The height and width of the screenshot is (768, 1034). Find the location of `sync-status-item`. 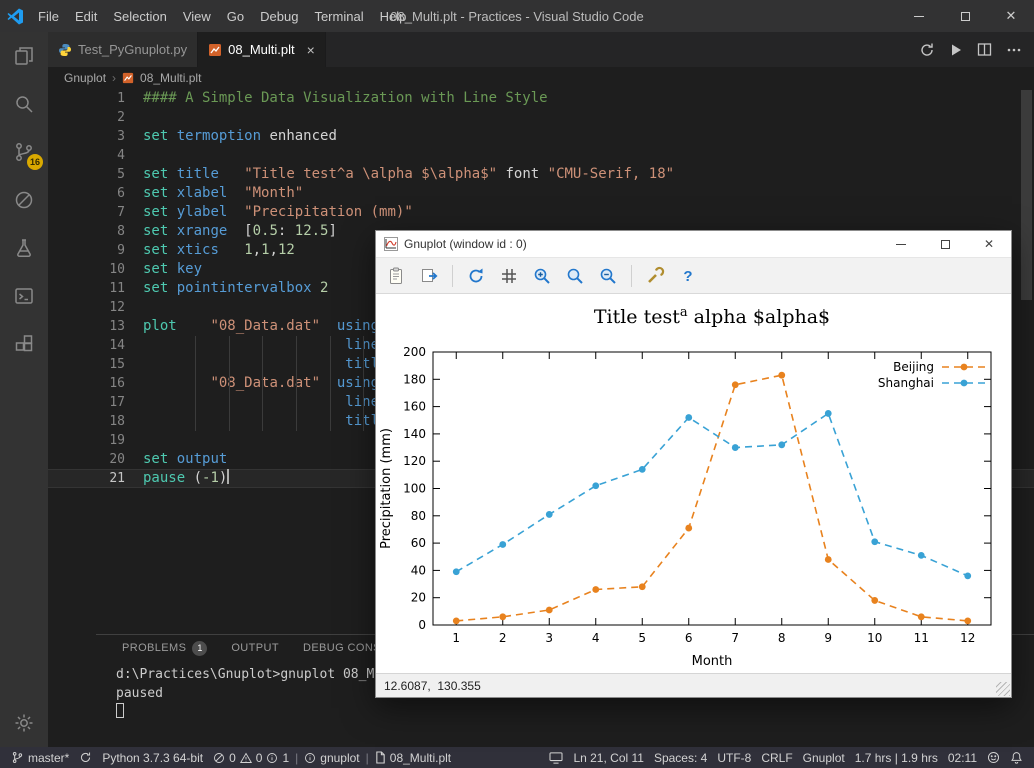

sync-status-item is located at coordinates (85, 757).